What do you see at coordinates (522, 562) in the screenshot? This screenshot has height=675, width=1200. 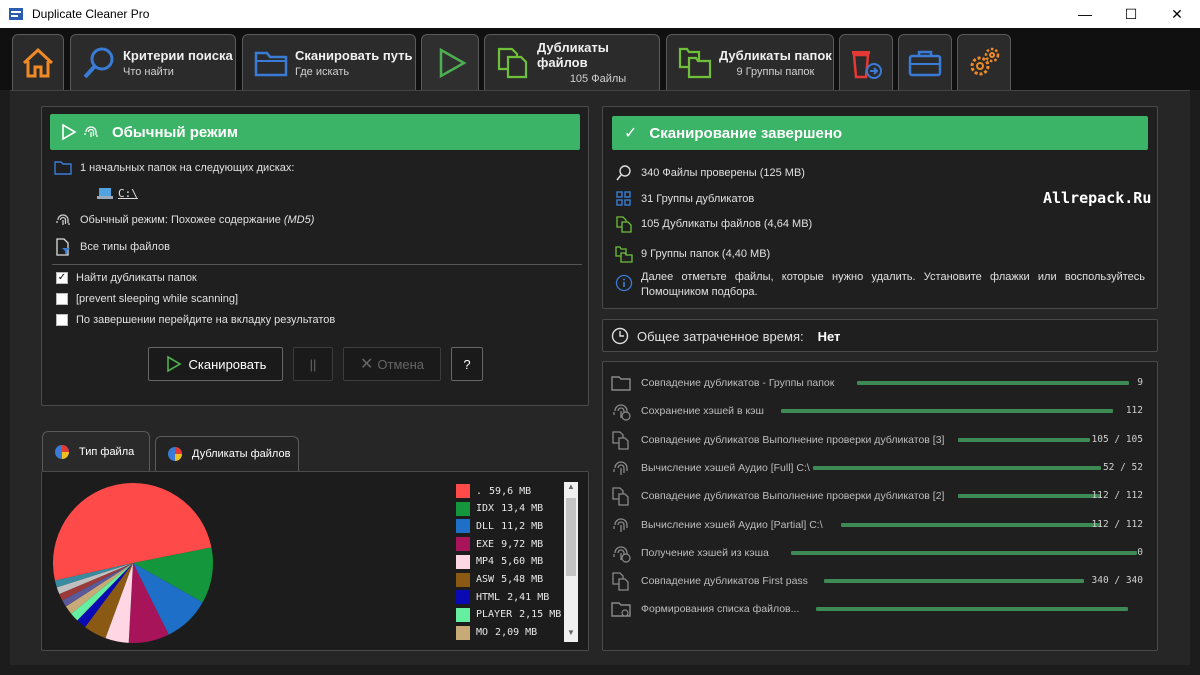 I see `legend-value: 5,60 MB` at bounding box center [522, 562].